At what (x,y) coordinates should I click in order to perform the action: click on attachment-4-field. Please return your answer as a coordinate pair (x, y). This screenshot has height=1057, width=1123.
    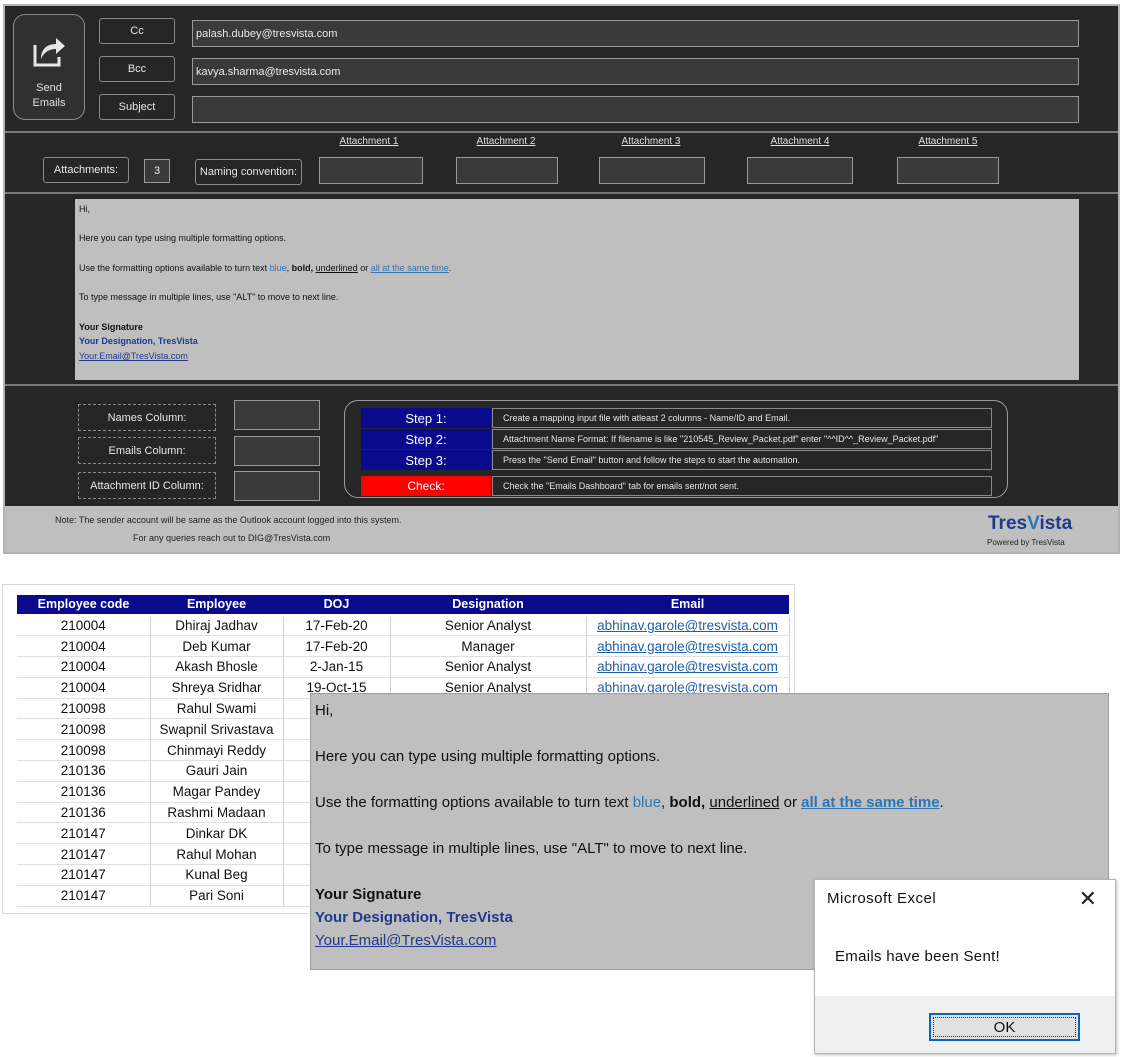
    Looking at the image, I should click on (800, 170).